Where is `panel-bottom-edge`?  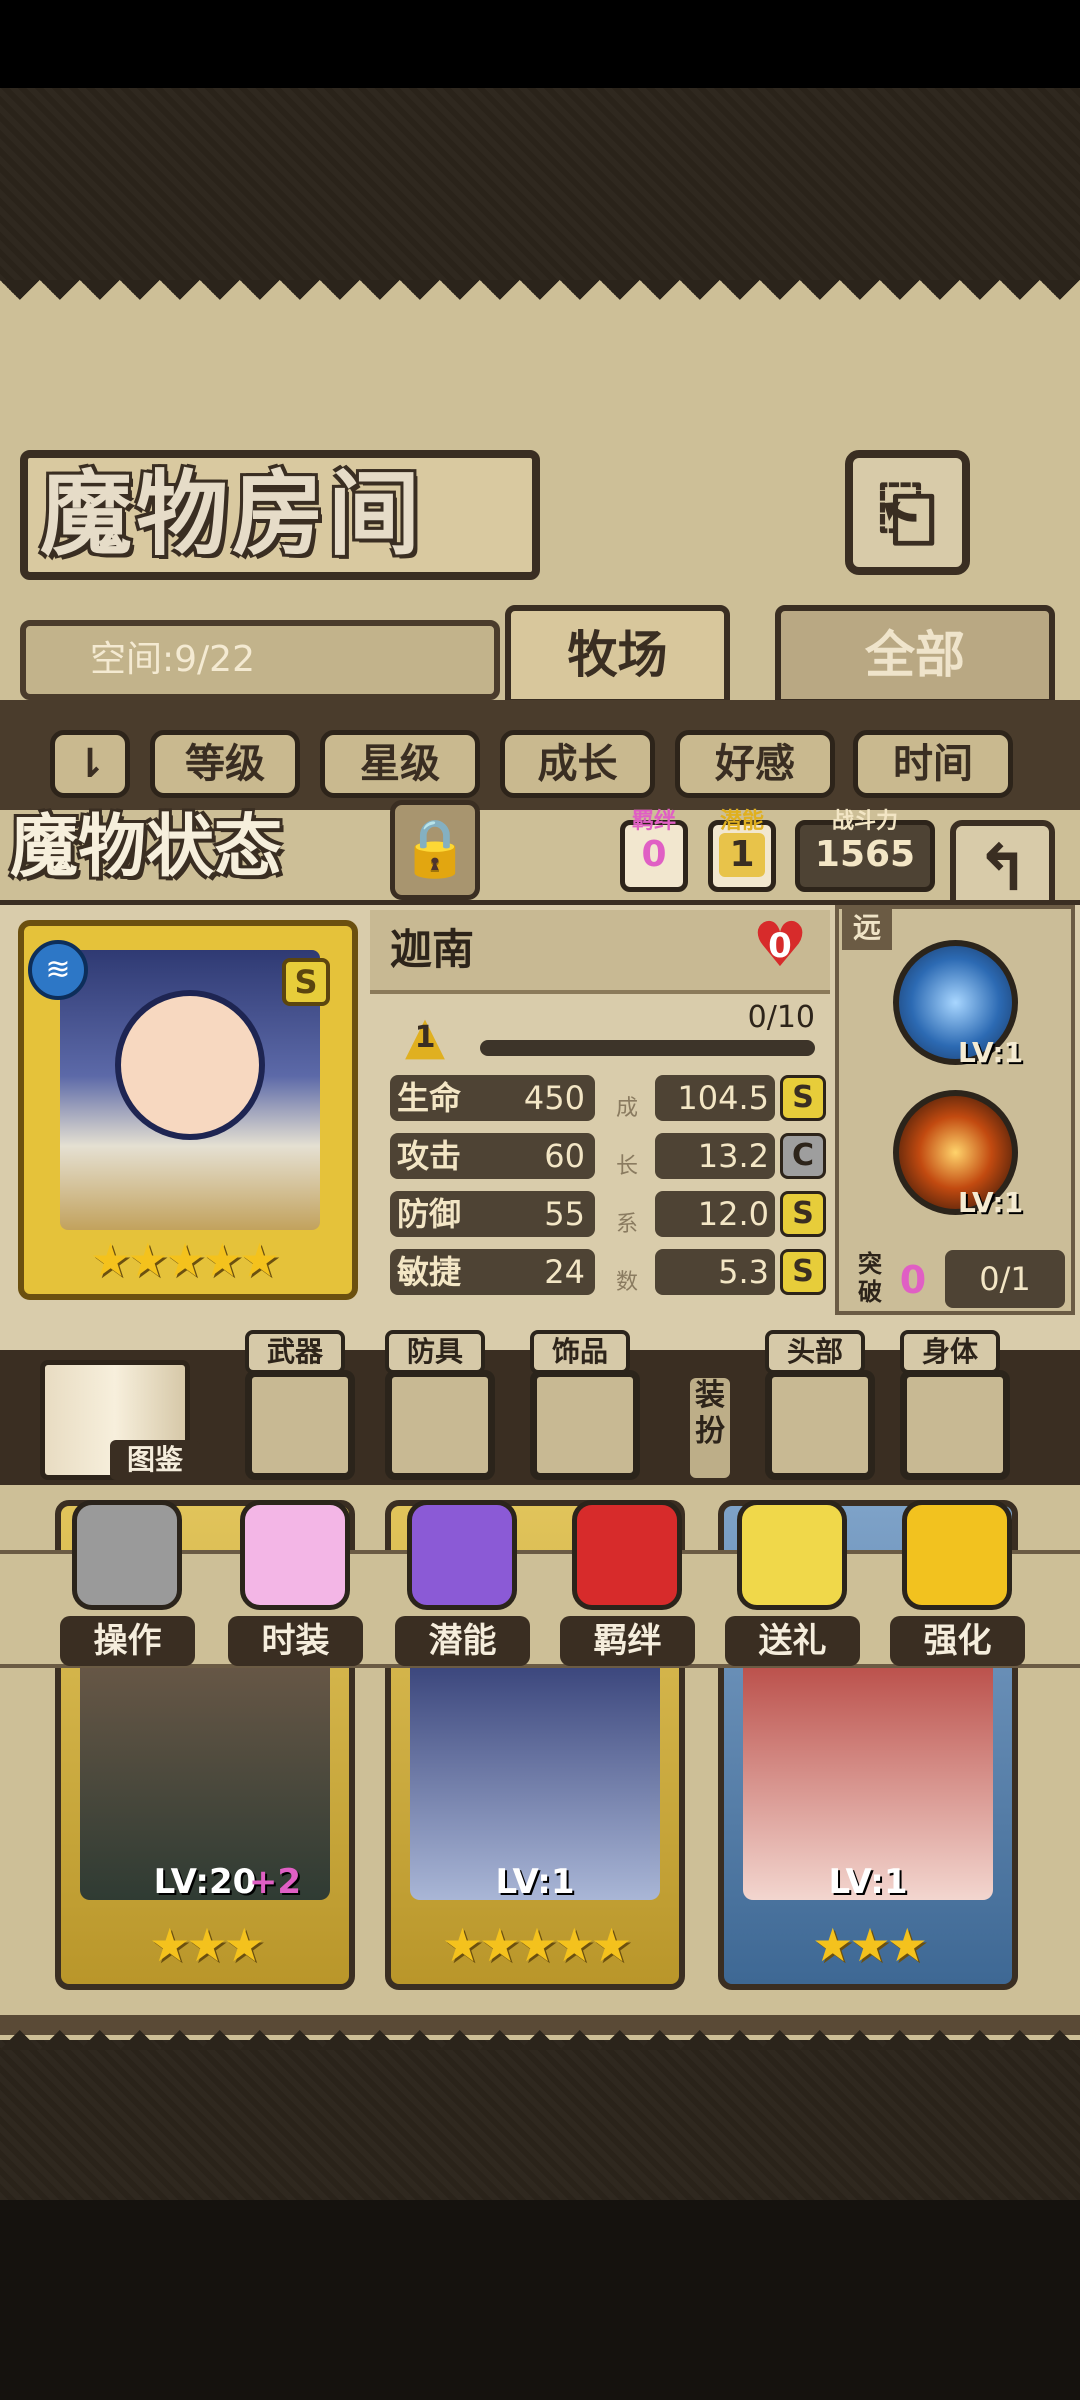
panel-bottom-edge is located at coordinates (540, 2030).